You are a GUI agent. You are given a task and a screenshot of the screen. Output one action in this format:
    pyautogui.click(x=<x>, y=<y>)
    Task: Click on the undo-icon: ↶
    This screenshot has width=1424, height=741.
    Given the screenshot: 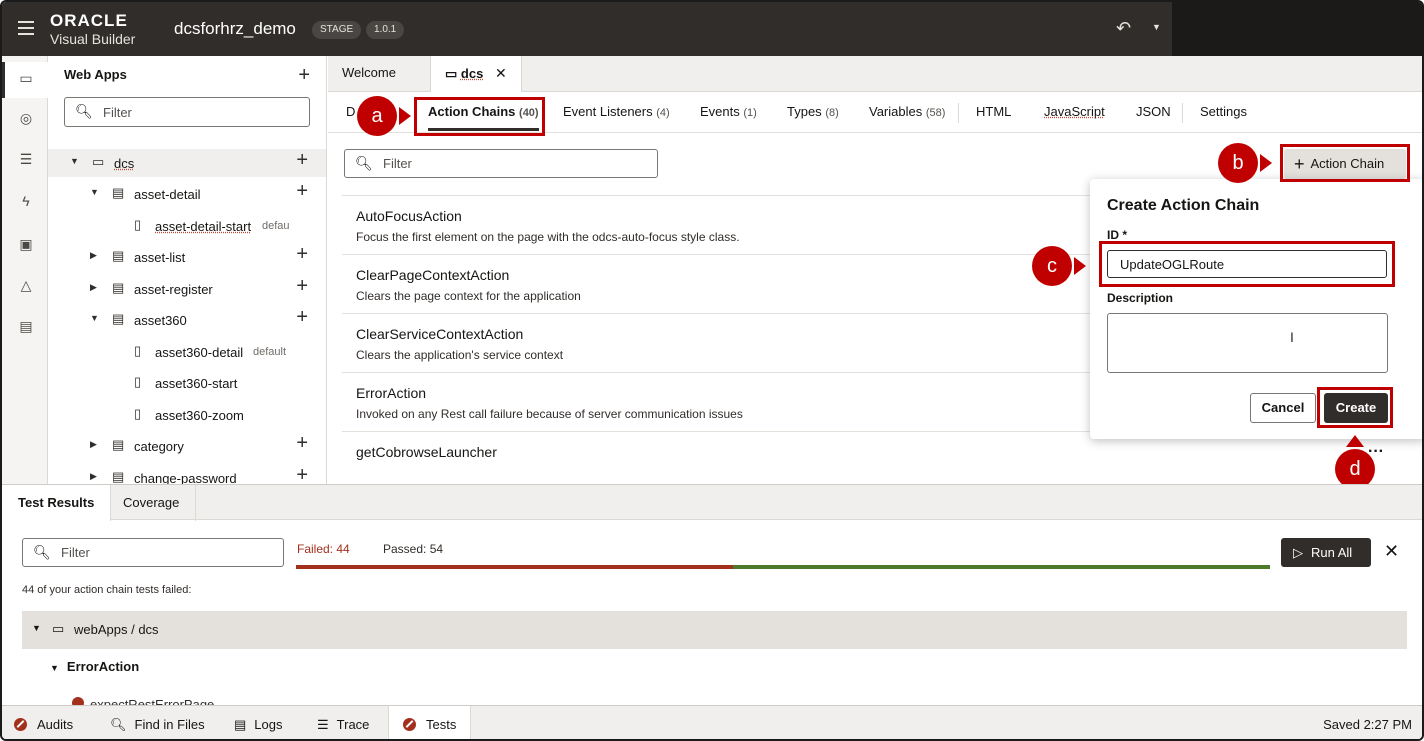 What is the action you would take?
    pyautogui.click(x=1123, y=28)
    